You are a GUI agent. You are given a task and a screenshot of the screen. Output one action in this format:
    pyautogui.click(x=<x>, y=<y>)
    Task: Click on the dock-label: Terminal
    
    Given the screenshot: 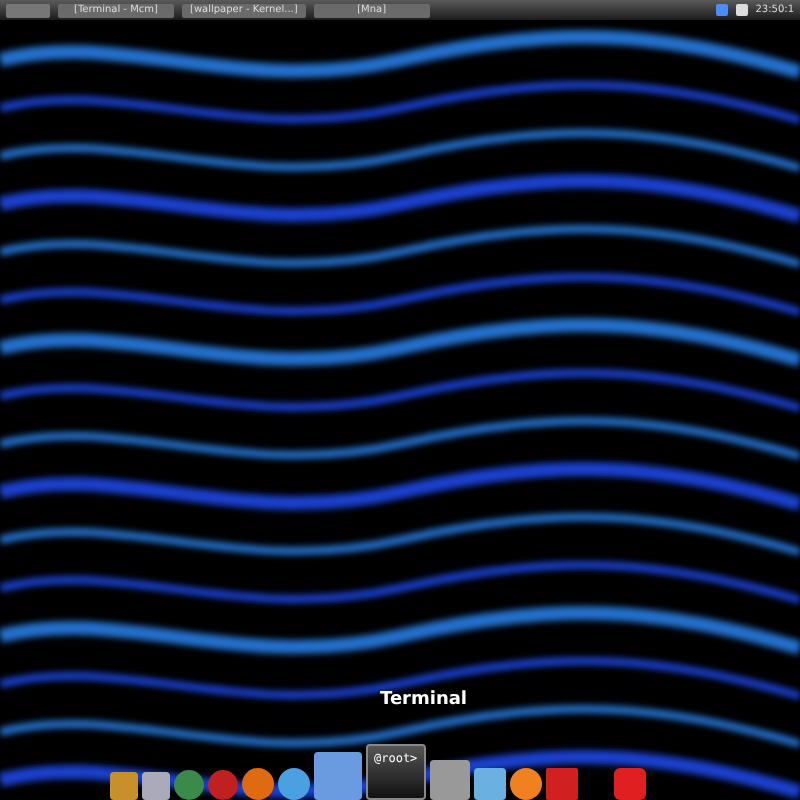 What is the action you would take?
    pyautogui.click(x=424, y=700)
    